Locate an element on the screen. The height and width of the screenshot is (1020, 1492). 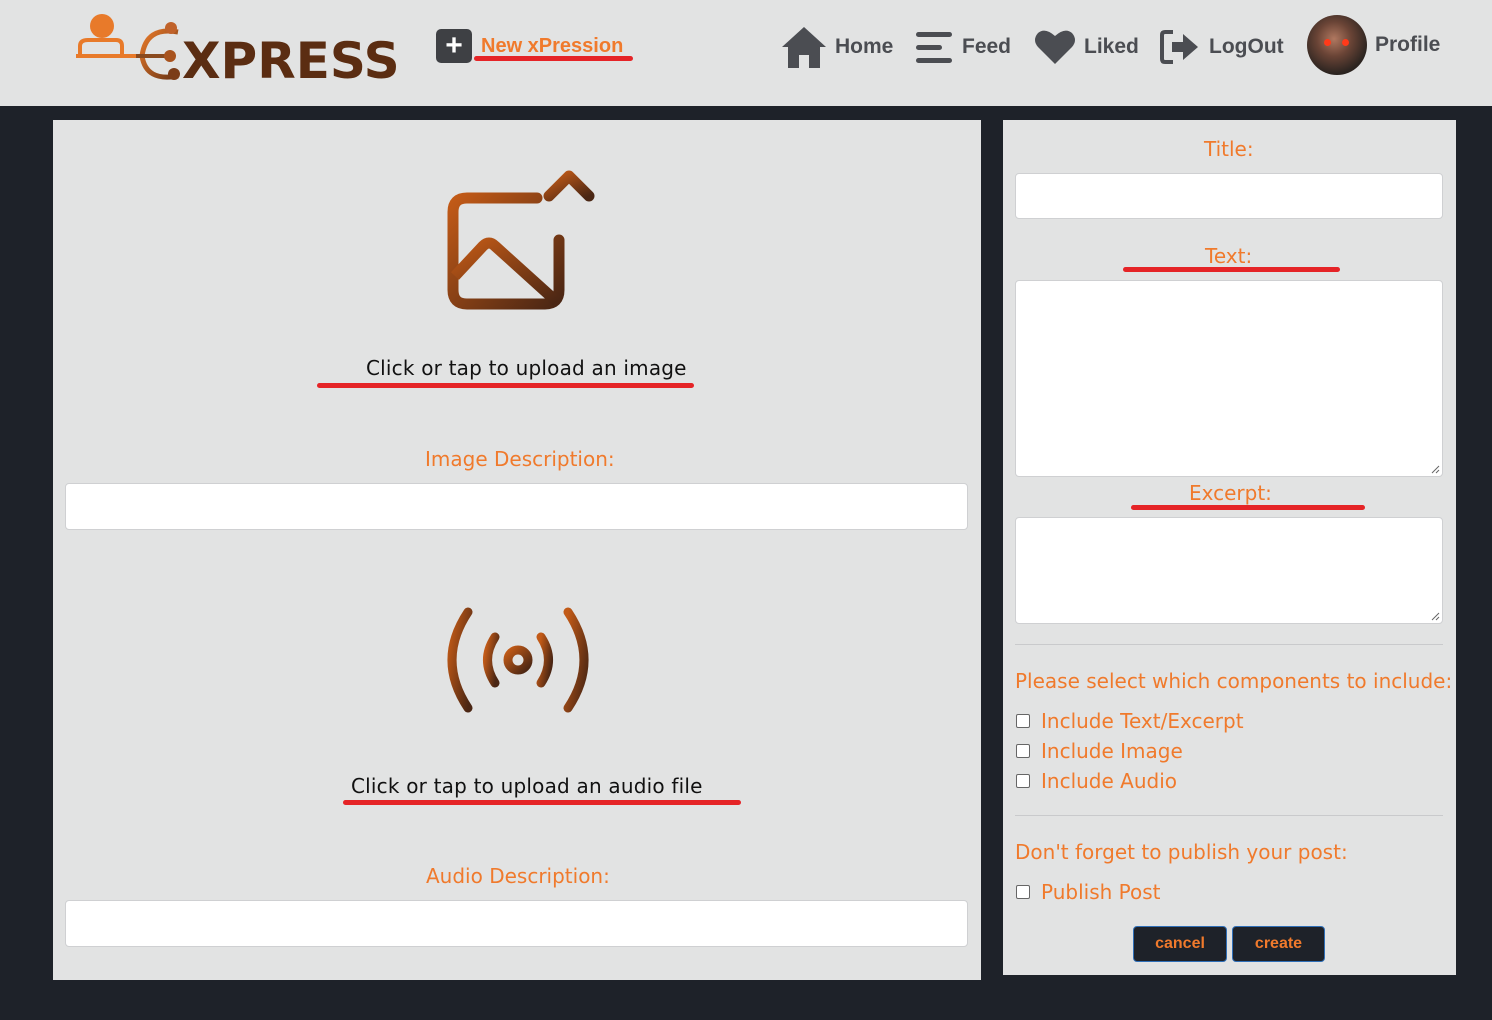
plus-icon: + is located at coordinates (454, 46).